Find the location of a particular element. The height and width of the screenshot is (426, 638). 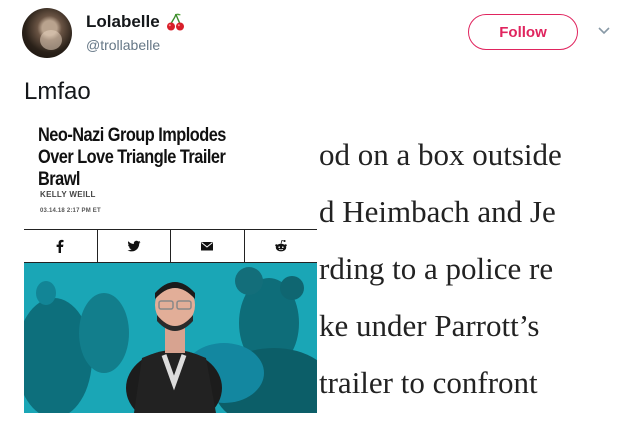

avatar is located at coordinates (47, 33).